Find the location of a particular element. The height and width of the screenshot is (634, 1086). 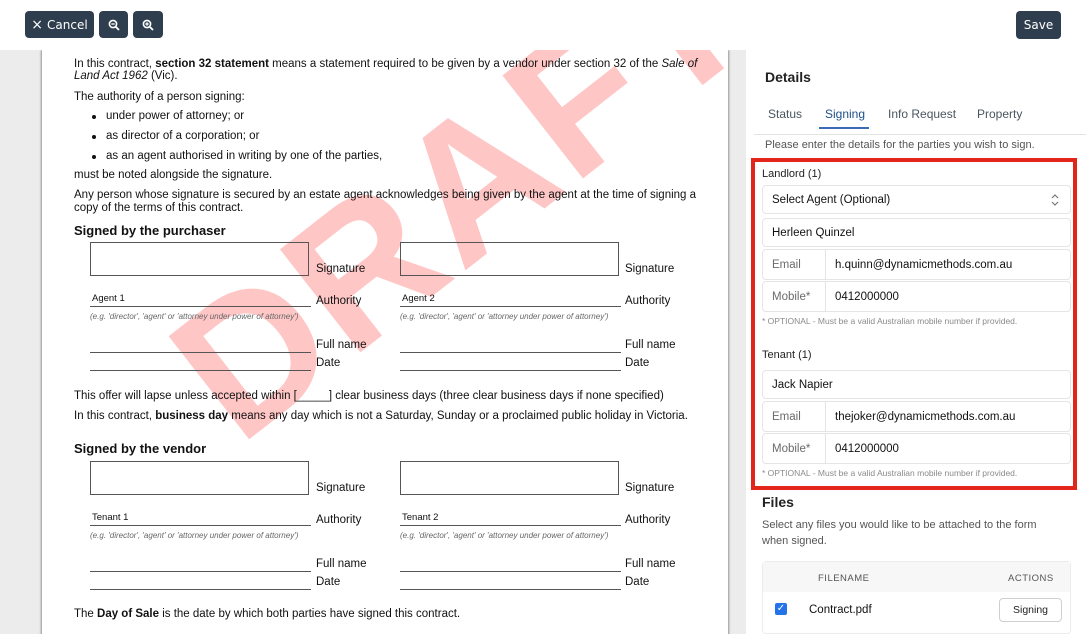

signing-button: Signing is located at coordinates (1030, 610).